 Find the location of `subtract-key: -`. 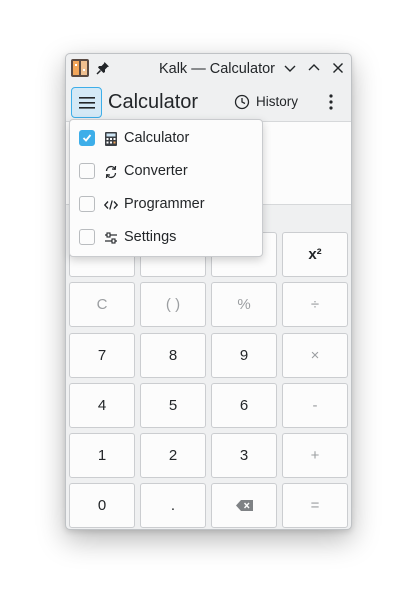

subtract-key: - is located at coordinates (315, 405).